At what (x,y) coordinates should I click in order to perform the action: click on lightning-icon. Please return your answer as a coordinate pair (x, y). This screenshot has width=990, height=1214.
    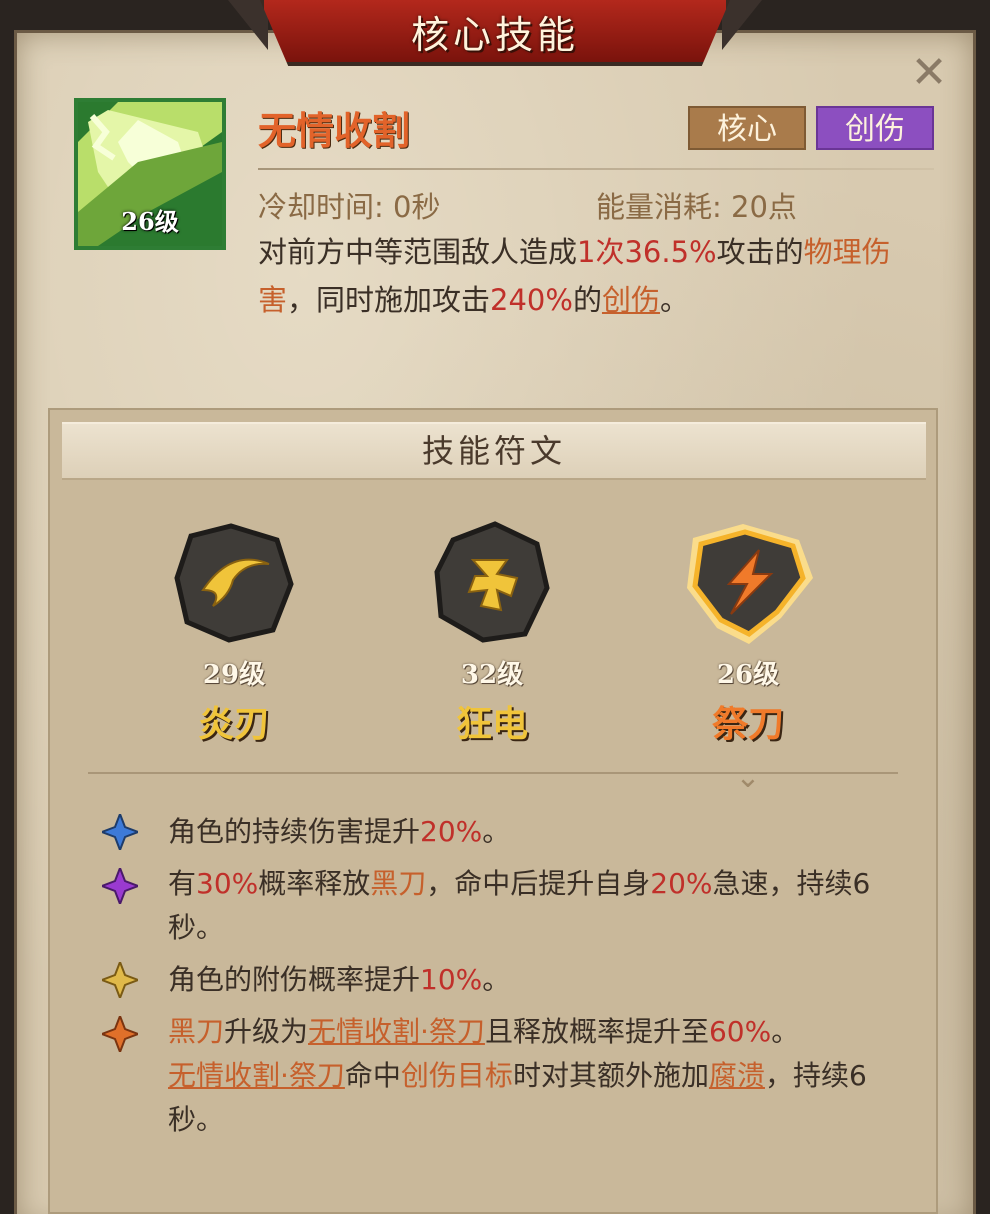
    Looking at the image, I should click on (750, 584).